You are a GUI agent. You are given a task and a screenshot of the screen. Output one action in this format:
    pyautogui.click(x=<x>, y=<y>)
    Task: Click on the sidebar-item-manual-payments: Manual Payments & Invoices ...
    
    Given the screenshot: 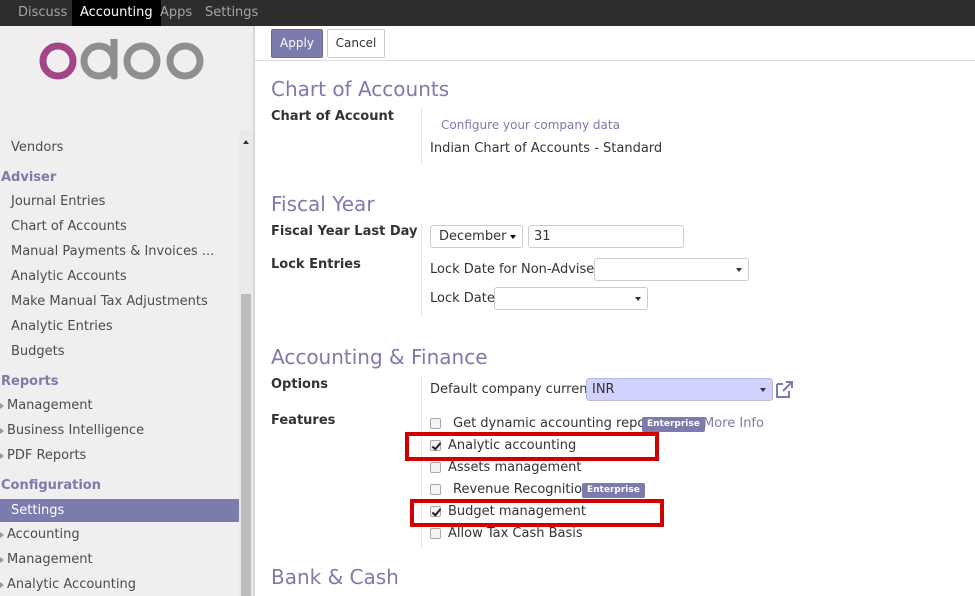 What is the action you would take?
    pyautogui.click(x=112, y=252)
    